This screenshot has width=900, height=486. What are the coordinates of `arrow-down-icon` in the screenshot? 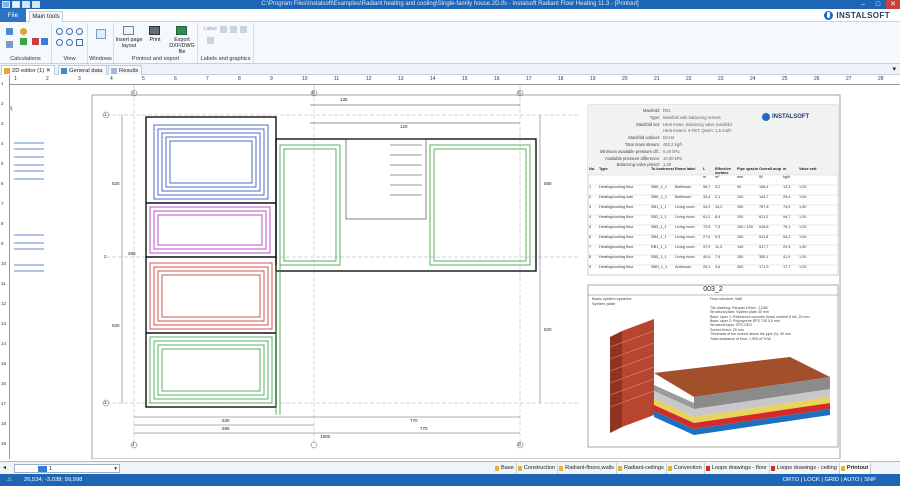 It's located at (9, 44).